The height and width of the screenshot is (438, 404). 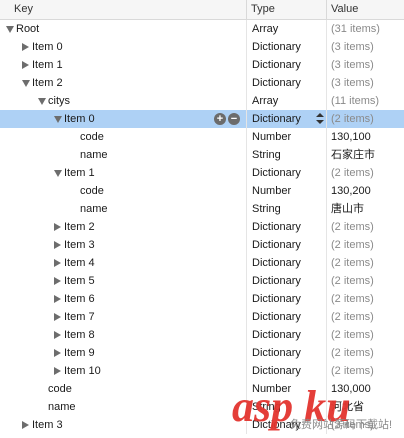 I want to click on outline-row: name String 唐山市, so click(x=202, y=209).